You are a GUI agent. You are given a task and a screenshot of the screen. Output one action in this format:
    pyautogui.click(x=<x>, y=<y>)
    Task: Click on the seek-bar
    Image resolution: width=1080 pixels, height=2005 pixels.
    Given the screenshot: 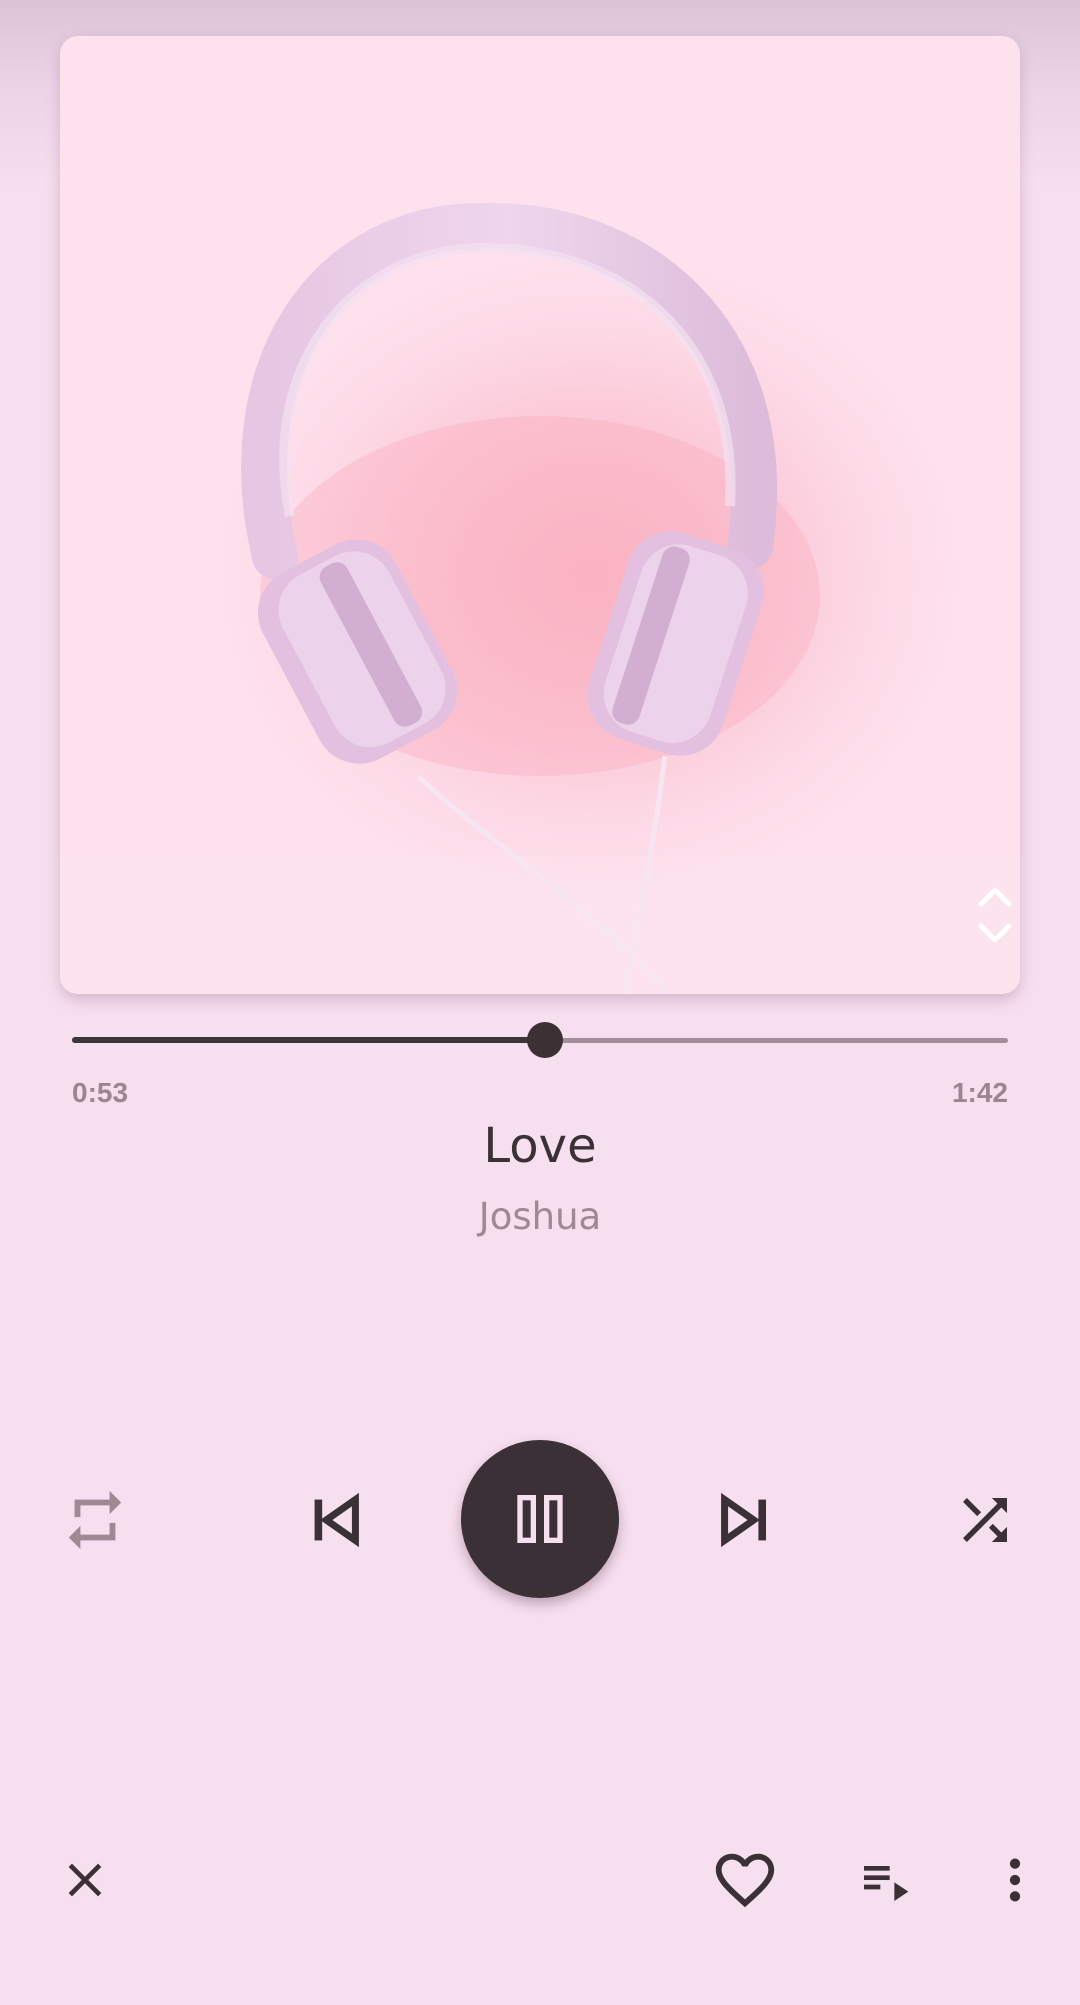 What is the action you would take?
    pyautogui.click(x=540, y=1040)
    